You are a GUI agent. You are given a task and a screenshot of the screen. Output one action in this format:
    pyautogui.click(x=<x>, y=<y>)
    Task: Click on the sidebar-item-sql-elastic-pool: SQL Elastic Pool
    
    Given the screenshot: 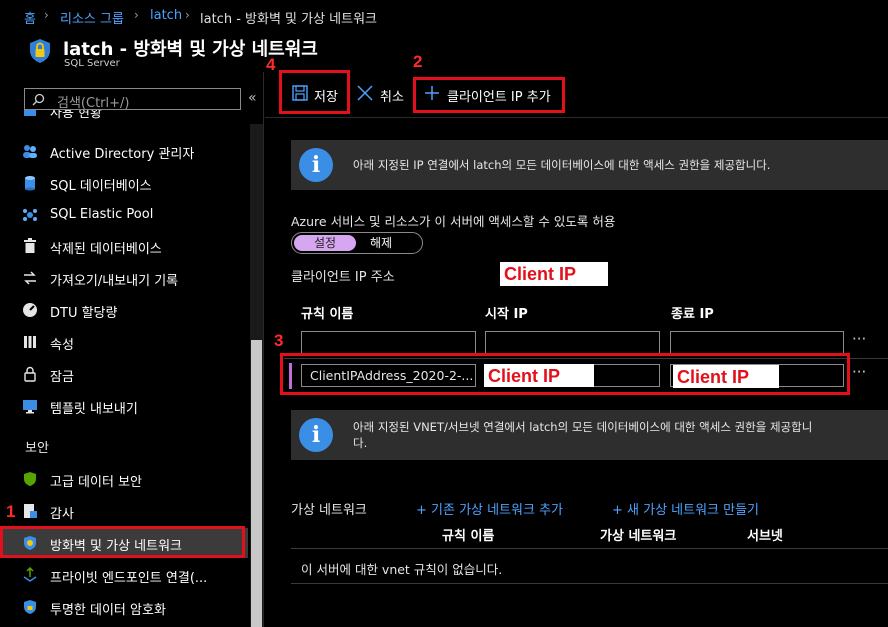 What is the action you would take?
    pyautogui.click(x=124, y=215)
    